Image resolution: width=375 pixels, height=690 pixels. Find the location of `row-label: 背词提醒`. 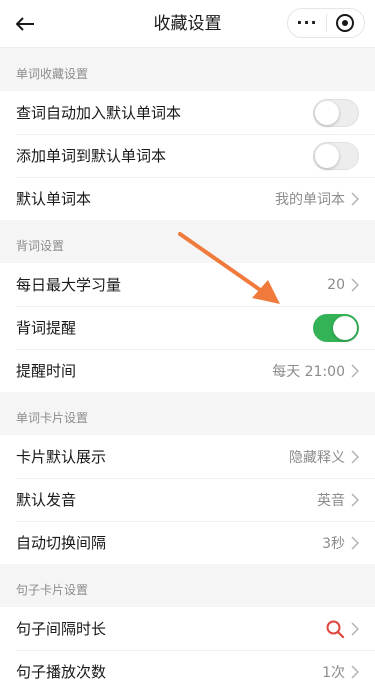

row-label: 背词提醒 is located at coordinates (46, 328).